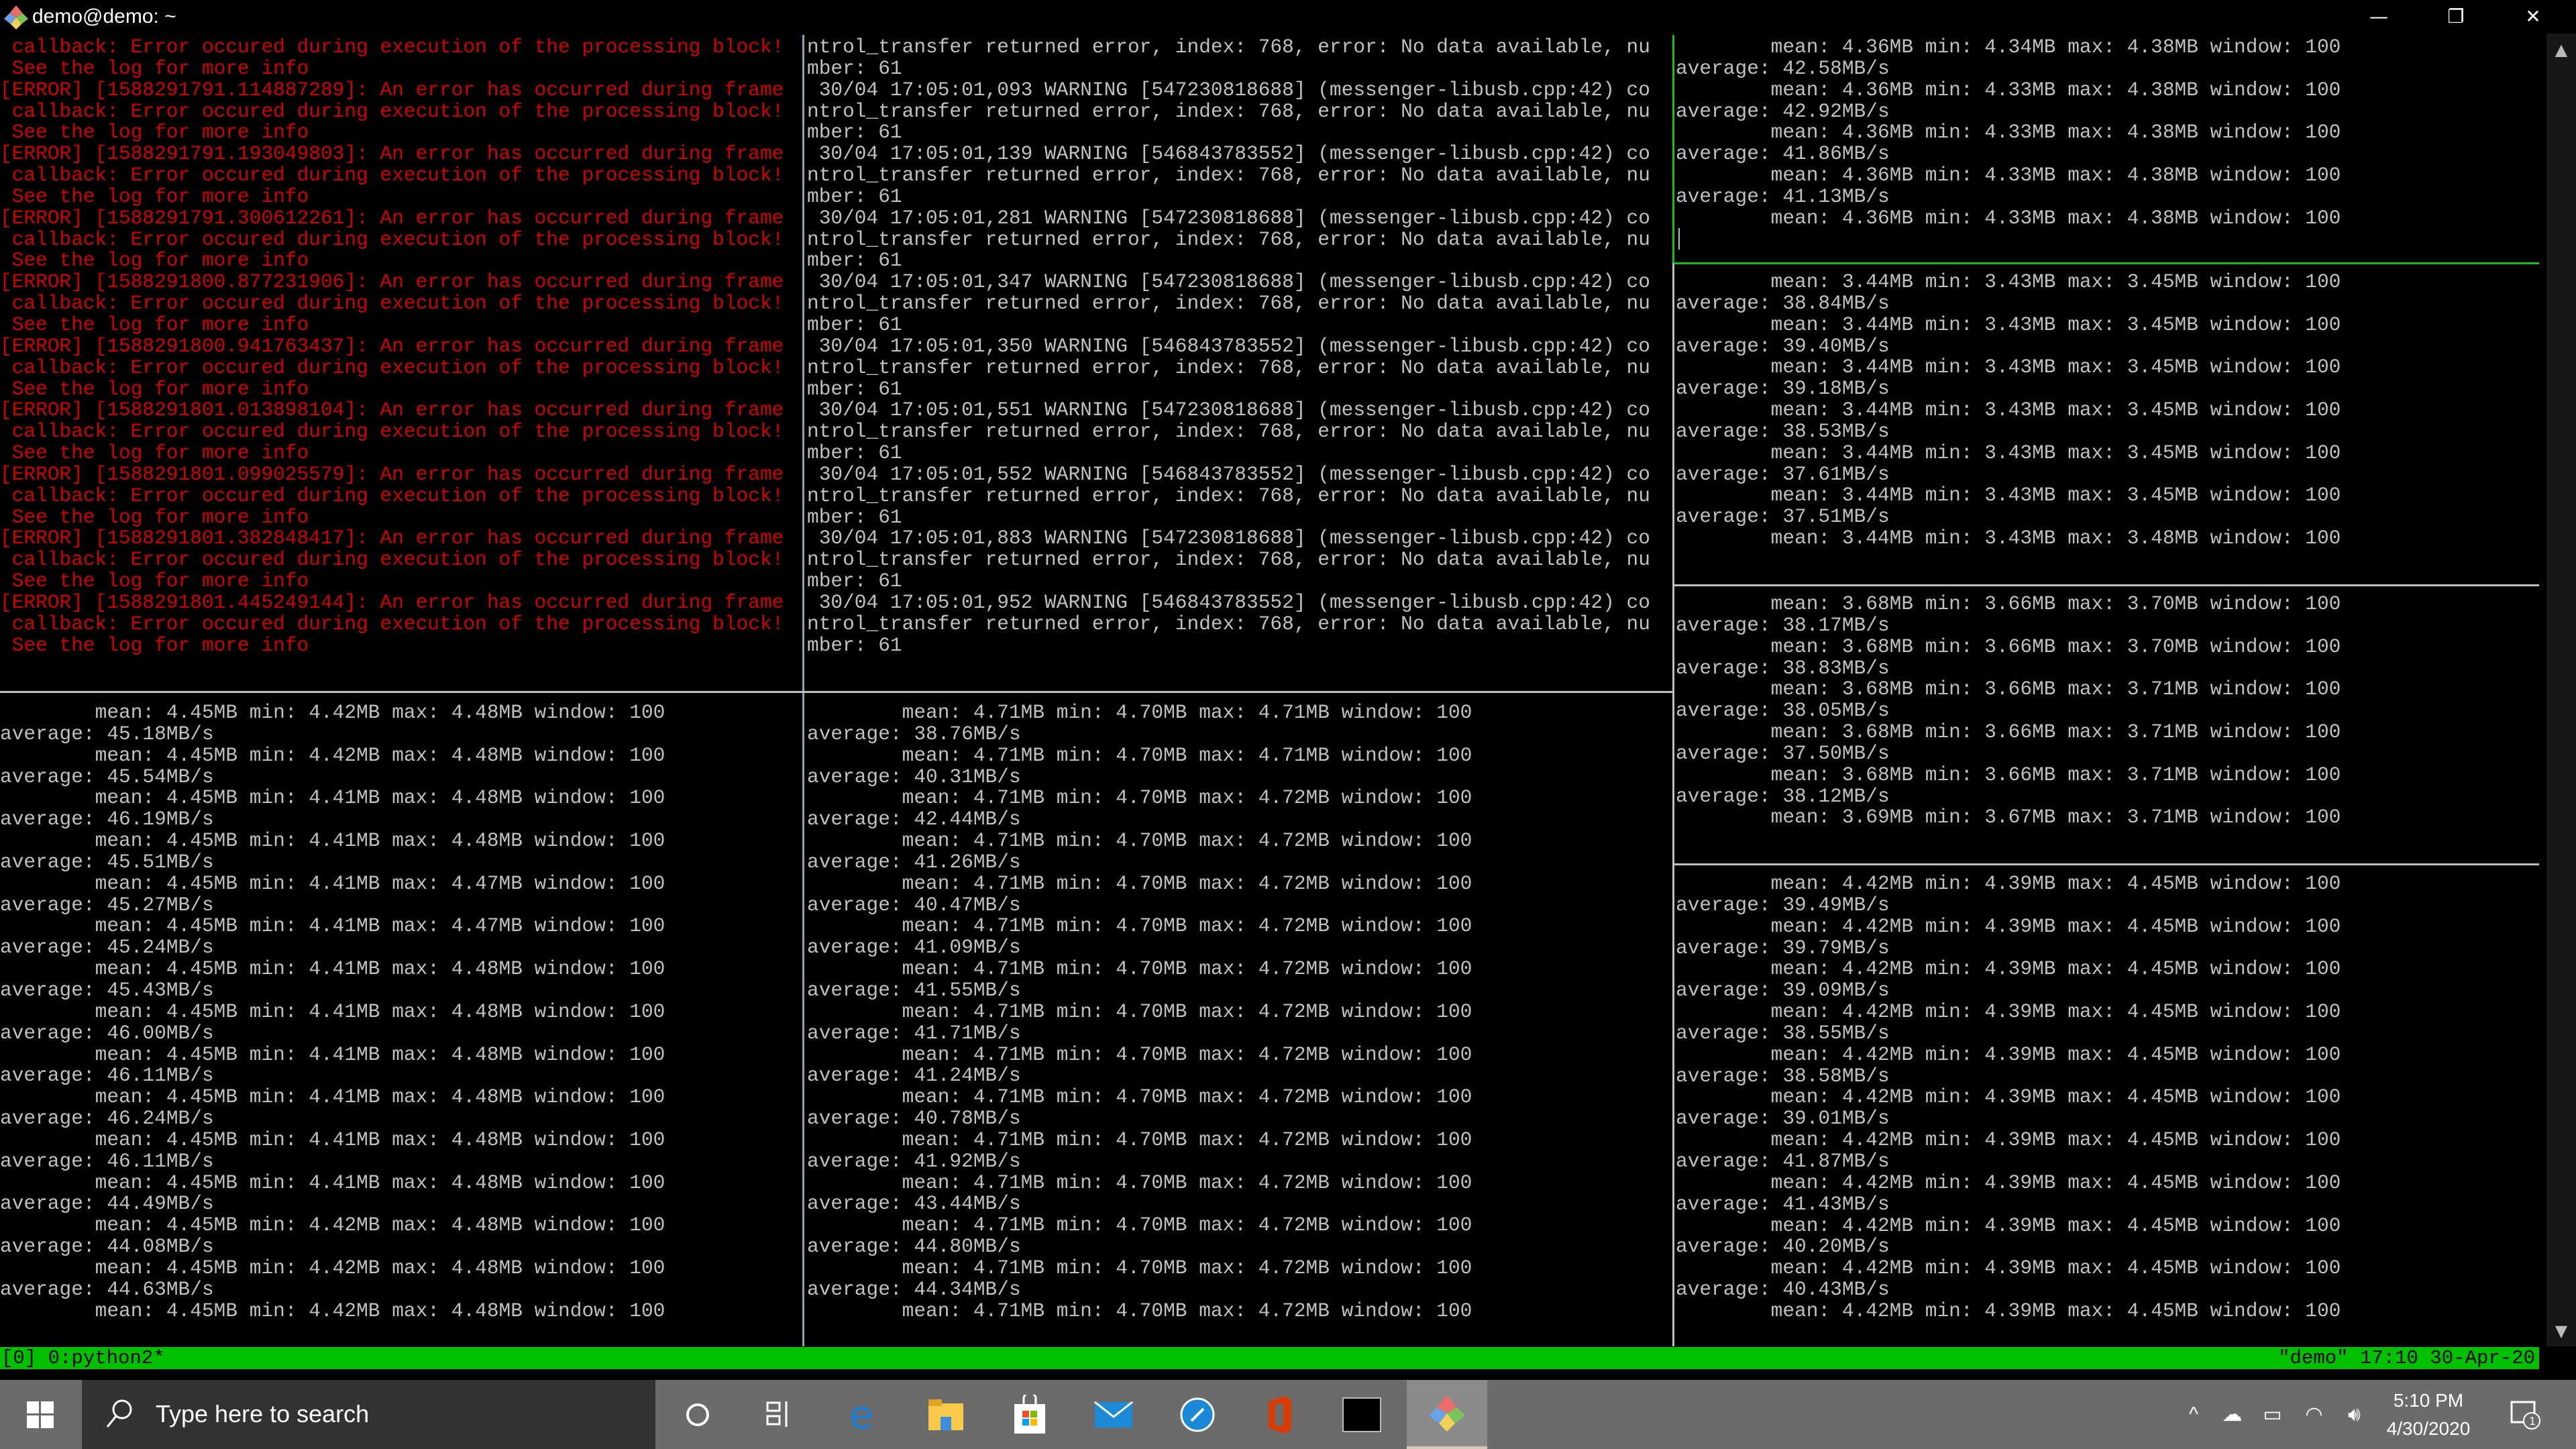 The image size is (2576, 1449). I want to click on taskbar-mail, so click(1113, 1414).